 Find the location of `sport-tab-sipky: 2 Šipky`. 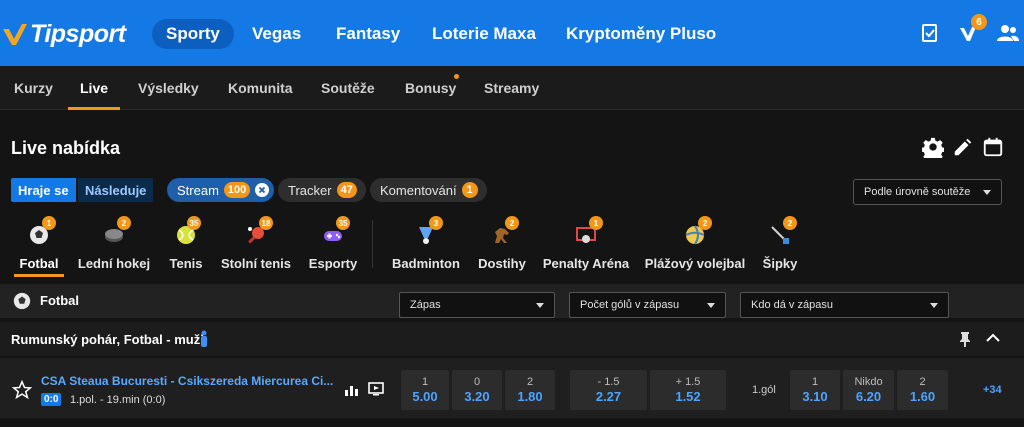

sport-tab-sipky: 2 Šipky is located at coordinates (780, 246).